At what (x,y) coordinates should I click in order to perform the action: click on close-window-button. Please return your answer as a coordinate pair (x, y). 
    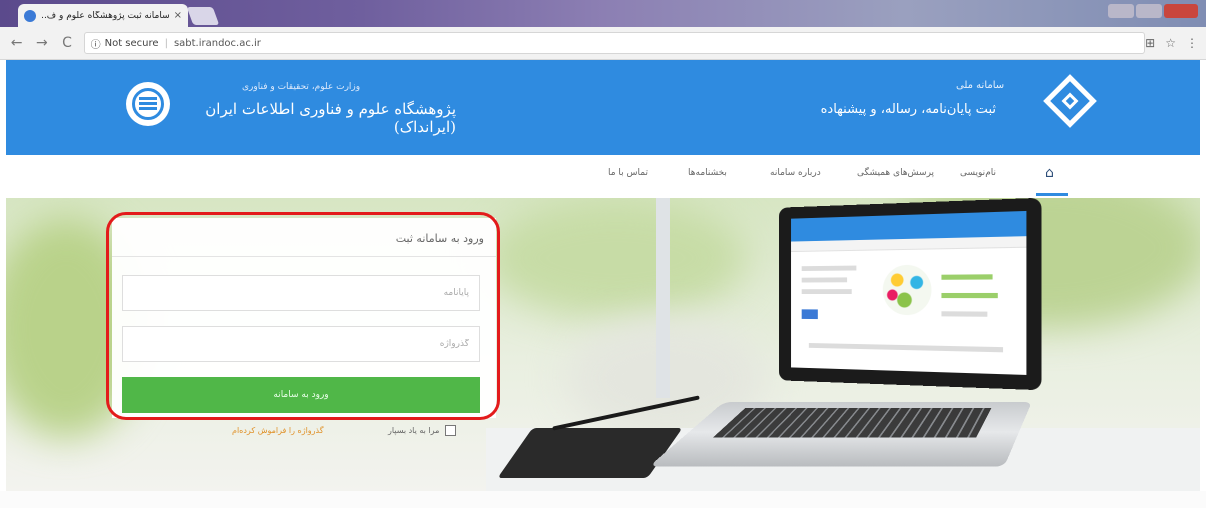
    Looking at the image, I should click on (1181, 11).